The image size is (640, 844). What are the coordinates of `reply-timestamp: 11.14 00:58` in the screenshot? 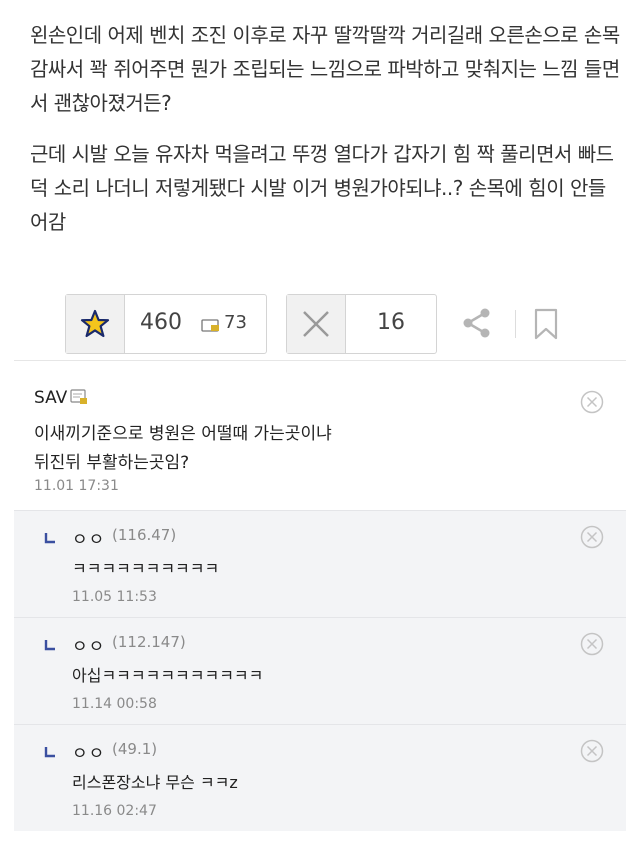 It's located at (114, 704).